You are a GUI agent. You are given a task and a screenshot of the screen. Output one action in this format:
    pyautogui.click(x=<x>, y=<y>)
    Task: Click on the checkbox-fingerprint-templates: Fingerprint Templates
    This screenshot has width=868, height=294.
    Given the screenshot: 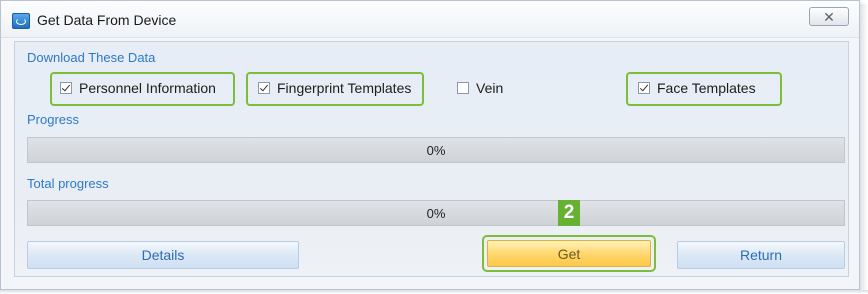 What is the action you would take?
    pyautogui.click(x=334, y=88)
    